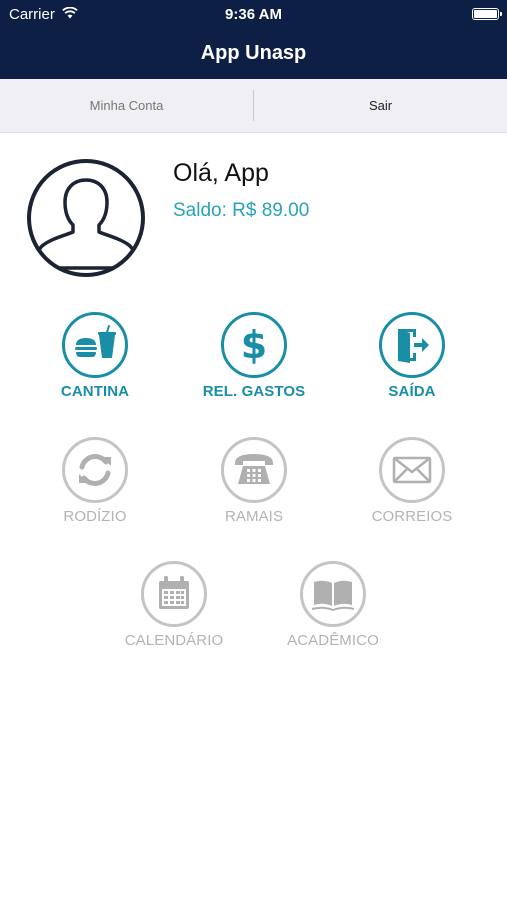  Describe the element at coordinates (412, 470) in the screenshot. I see `envelope-icon` at that location.